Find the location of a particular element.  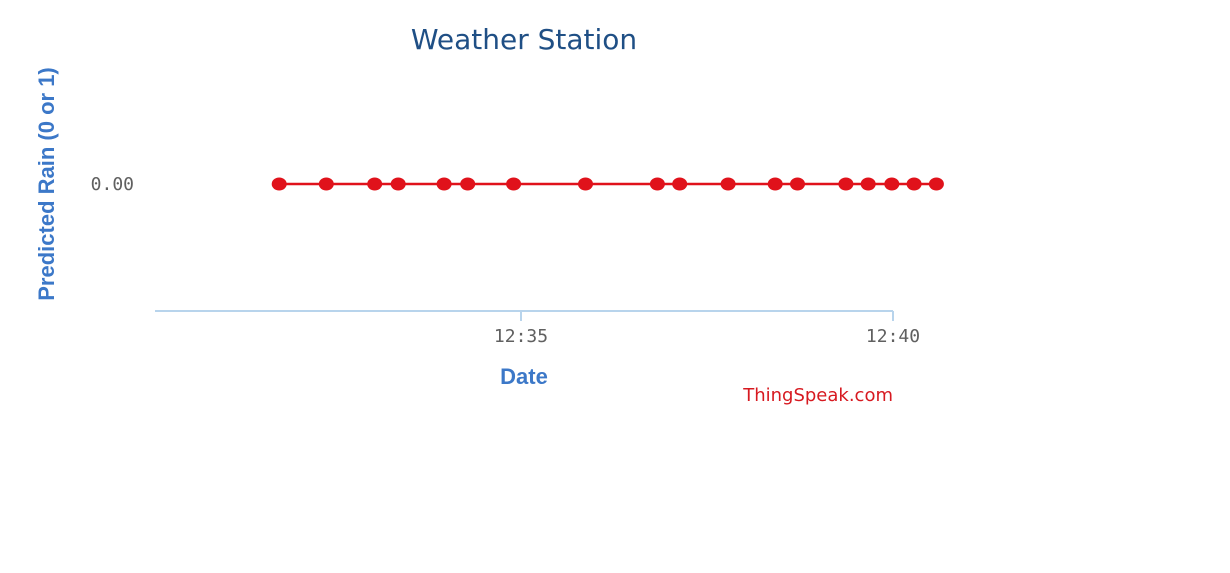

credit-link: ThingSpeak.com is located at coordinates (817, 395).